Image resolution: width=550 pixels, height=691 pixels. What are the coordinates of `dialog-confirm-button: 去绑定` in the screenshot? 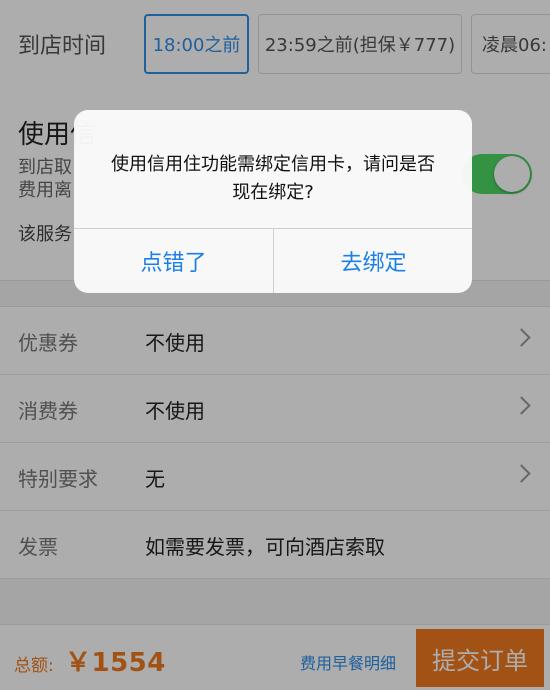 It's located at (373, 261).